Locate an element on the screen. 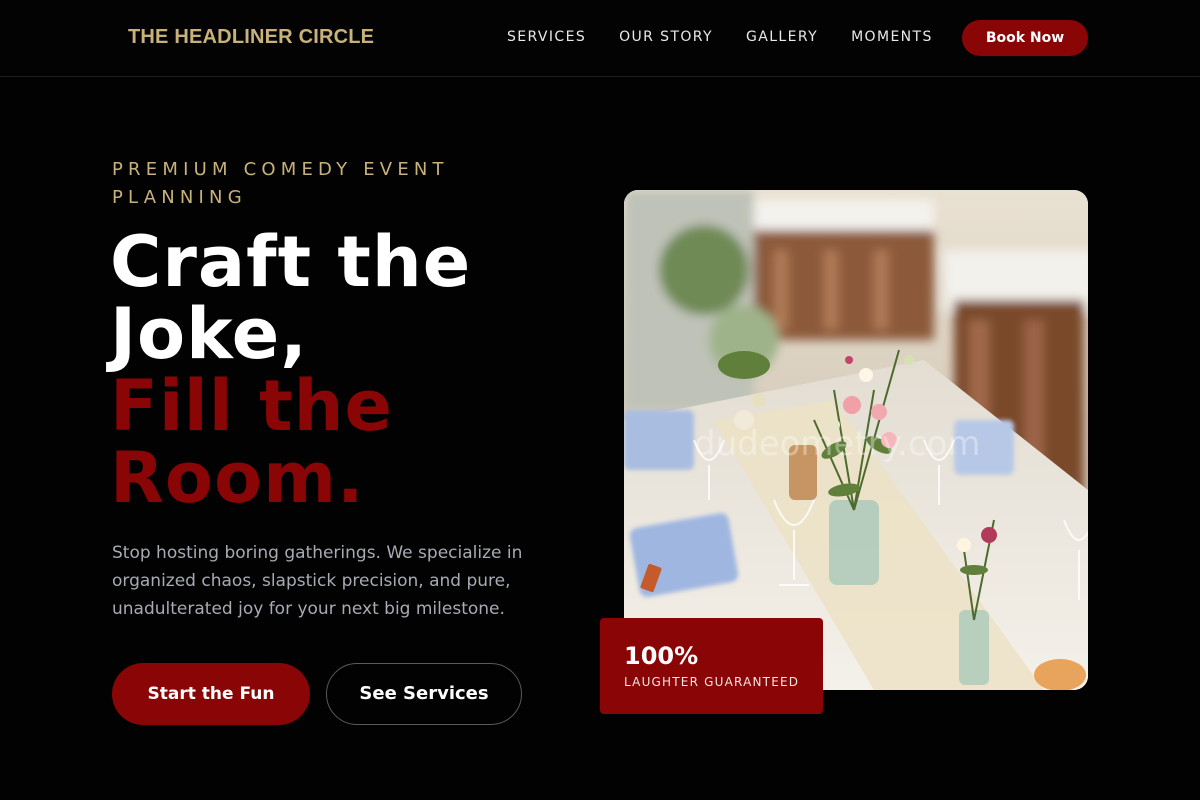 The height and width of the screenshot is (800, 1200). badge-label: LAUGHTER GUARANTEED is located at coordinates (712, 682).